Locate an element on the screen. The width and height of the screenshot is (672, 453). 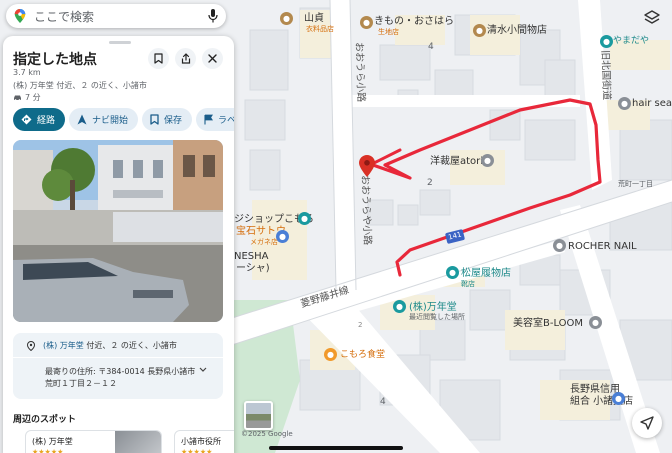
map-label-matsuya: 松屋履物店 is located at coordinates (486, 273).